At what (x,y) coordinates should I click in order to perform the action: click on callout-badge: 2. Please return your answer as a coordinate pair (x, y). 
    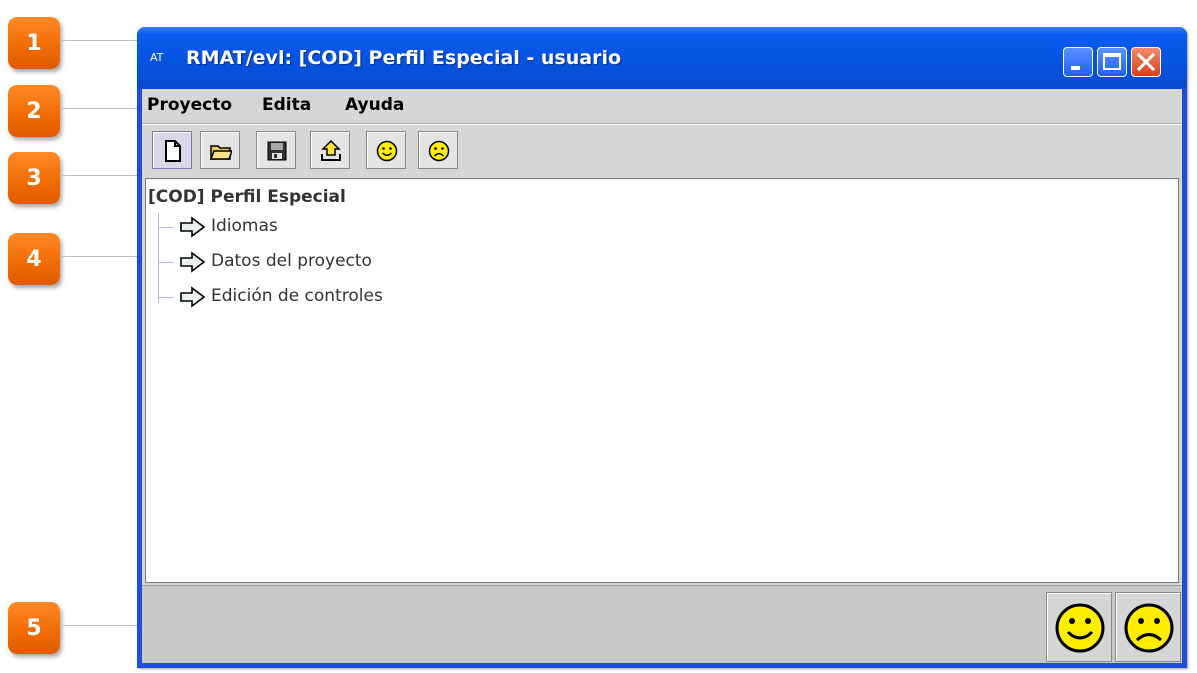
    Looking at the image, I should click on (34, 111).